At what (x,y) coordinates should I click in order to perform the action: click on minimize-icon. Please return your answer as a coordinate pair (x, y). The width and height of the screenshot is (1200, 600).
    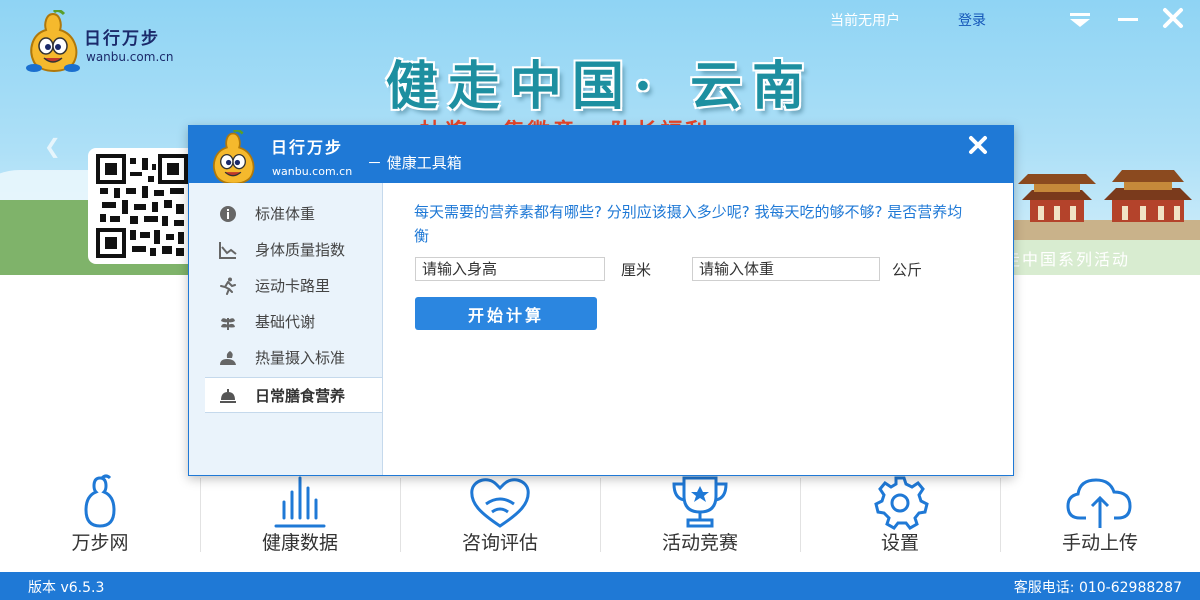
    Looking at the image, I should click on (1128, 19).